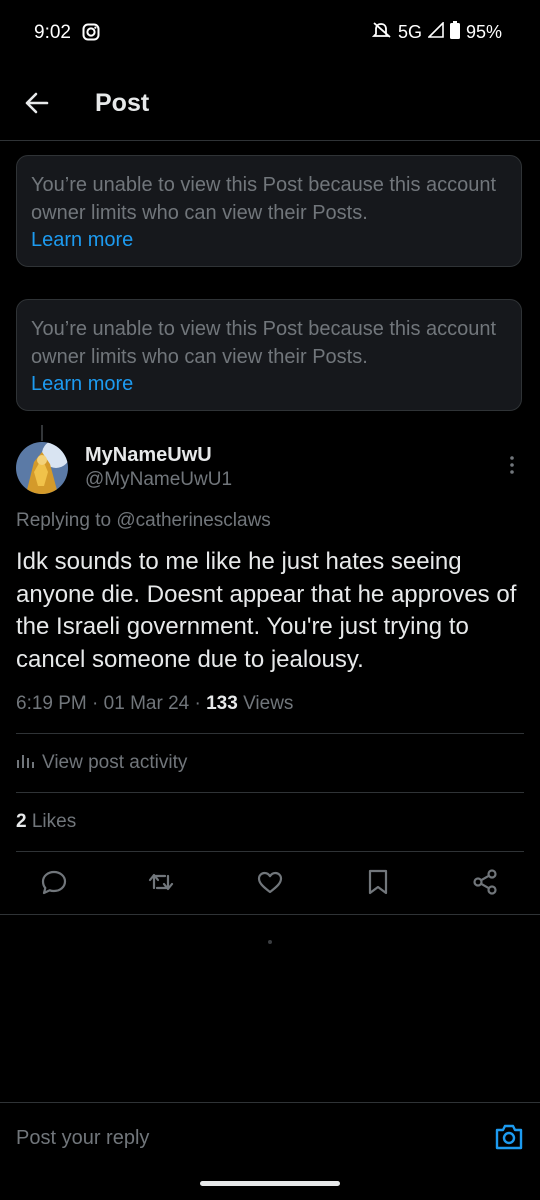  I want to click on post-time: 6:19 PM, so click(51, 703).